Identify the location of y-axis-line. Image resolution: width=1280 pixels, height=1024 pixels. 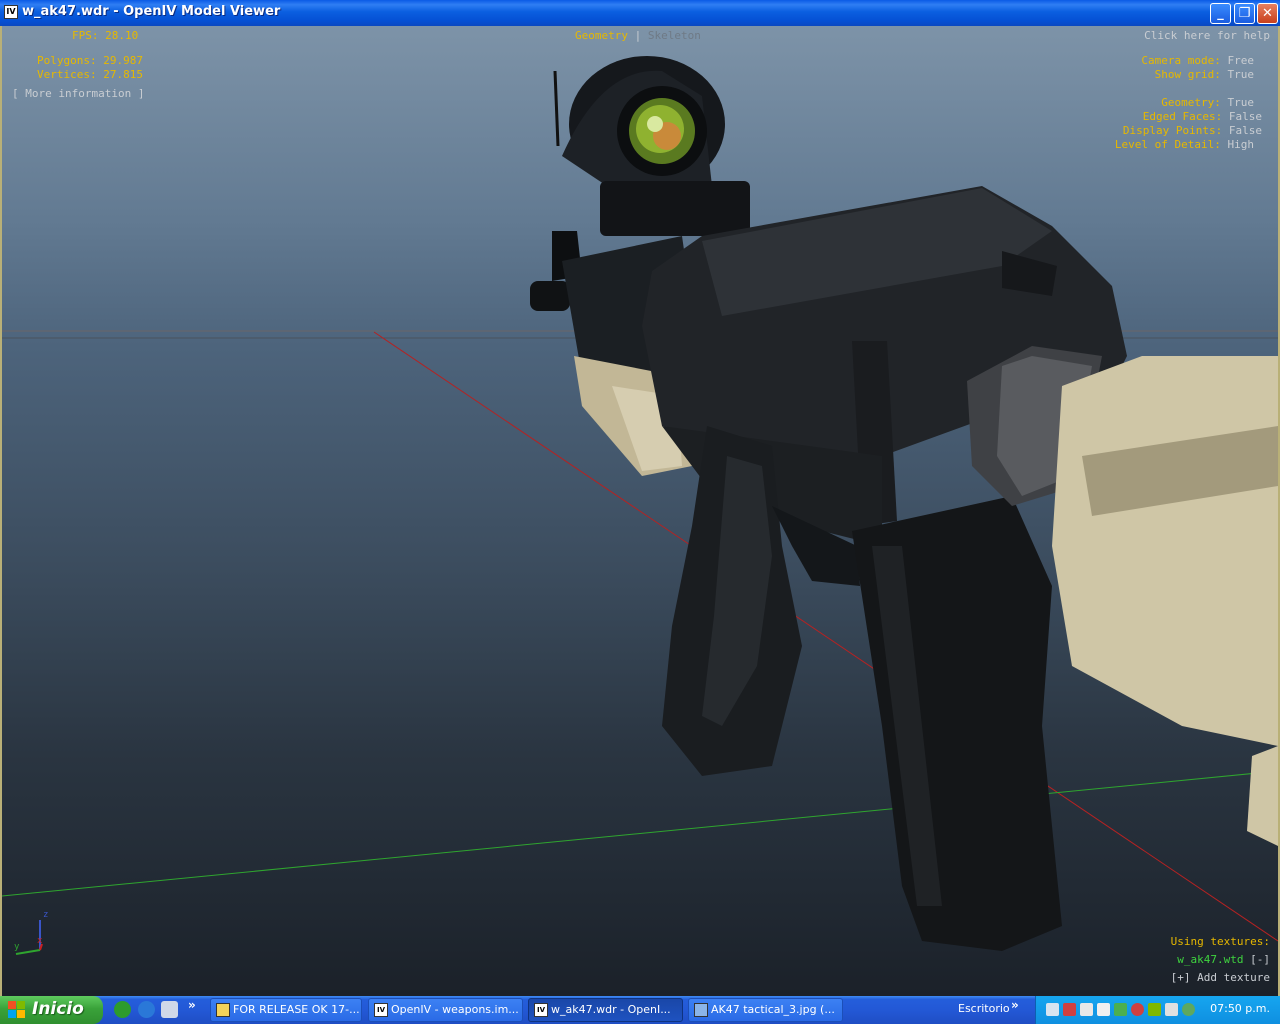
(640, 833).